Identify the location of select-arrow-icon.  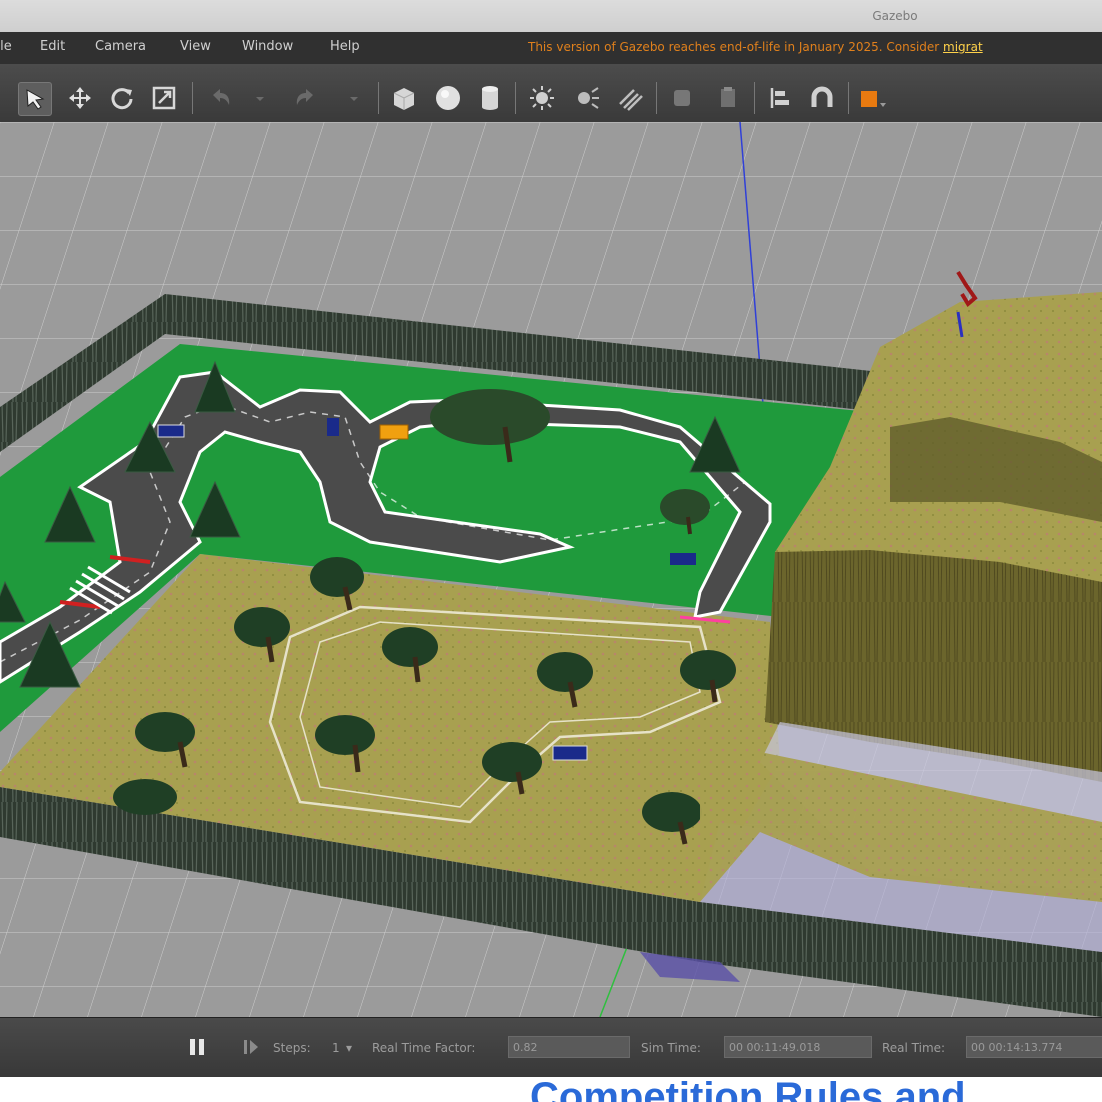
(35, 99).